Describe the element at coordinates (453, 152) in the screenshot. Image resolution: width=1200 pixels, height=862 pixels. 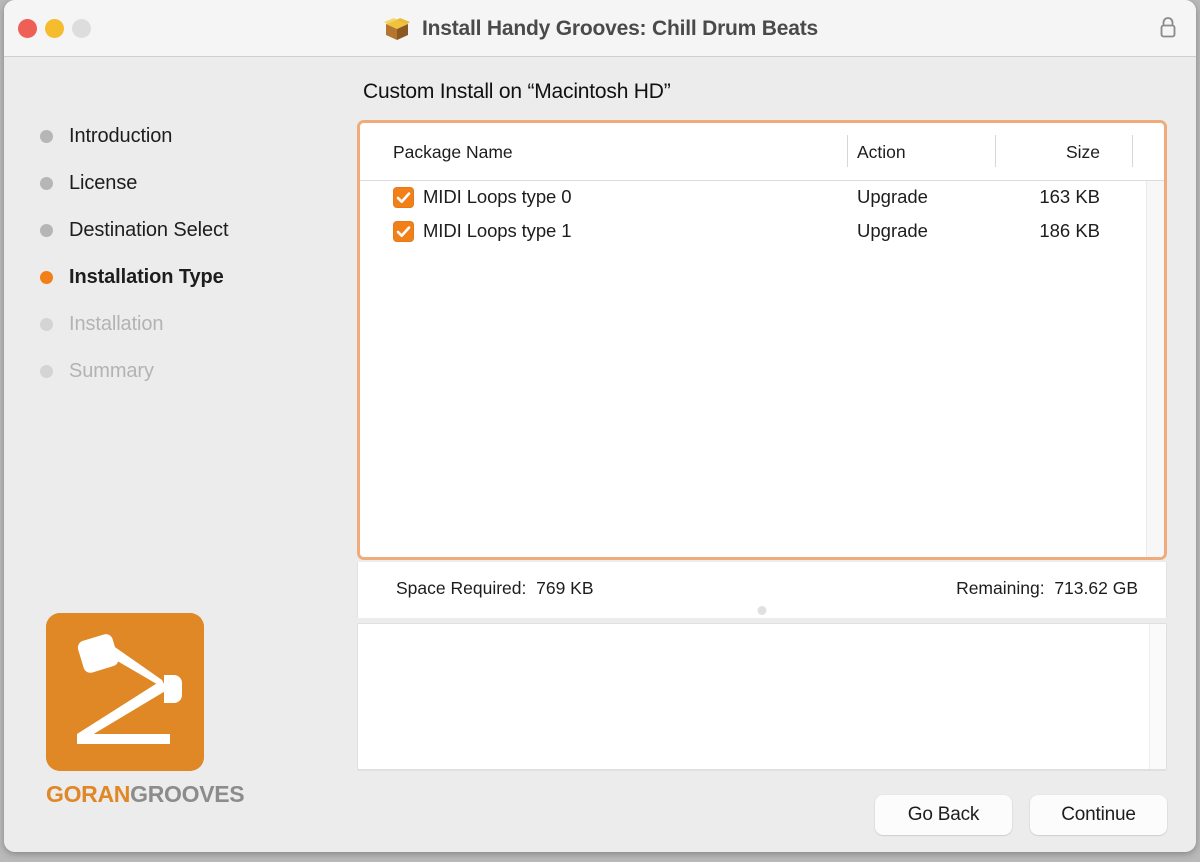
I see `column-header-package-name: Package Name` at that location.